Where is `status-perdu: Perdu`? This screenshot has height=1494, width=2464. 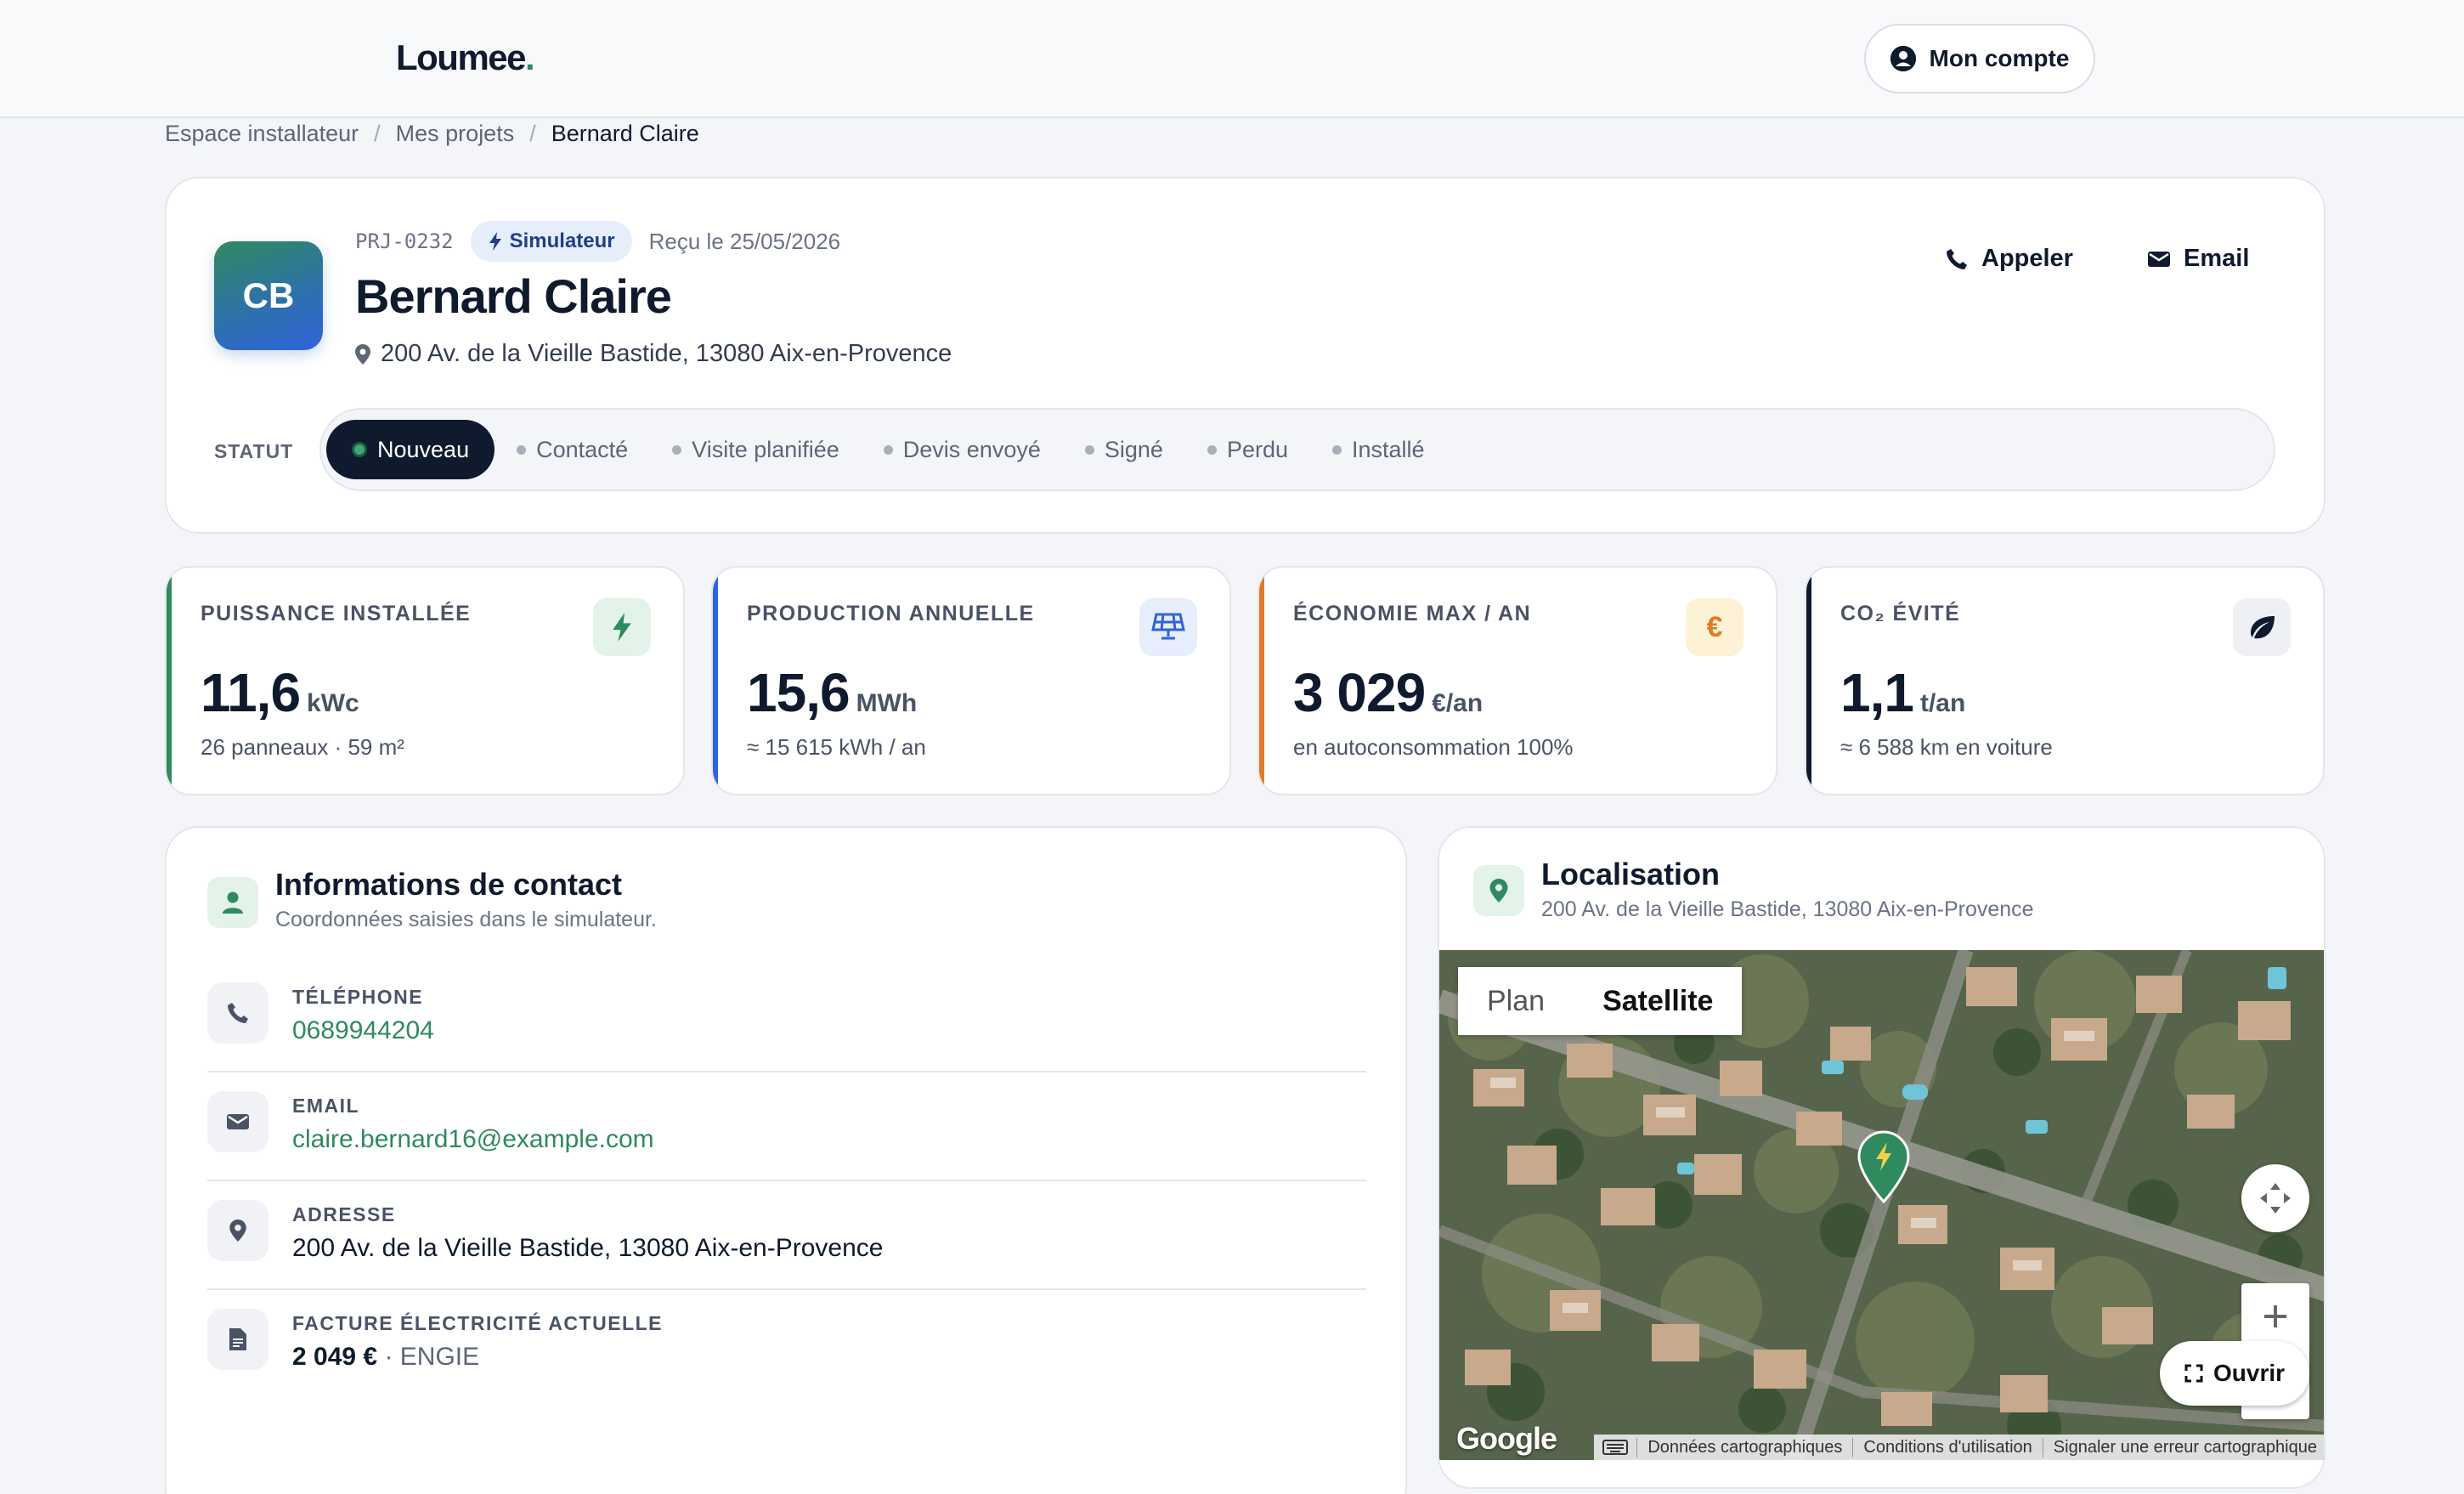
status-perdu: Perdu is located at coordinates (1247, 449).